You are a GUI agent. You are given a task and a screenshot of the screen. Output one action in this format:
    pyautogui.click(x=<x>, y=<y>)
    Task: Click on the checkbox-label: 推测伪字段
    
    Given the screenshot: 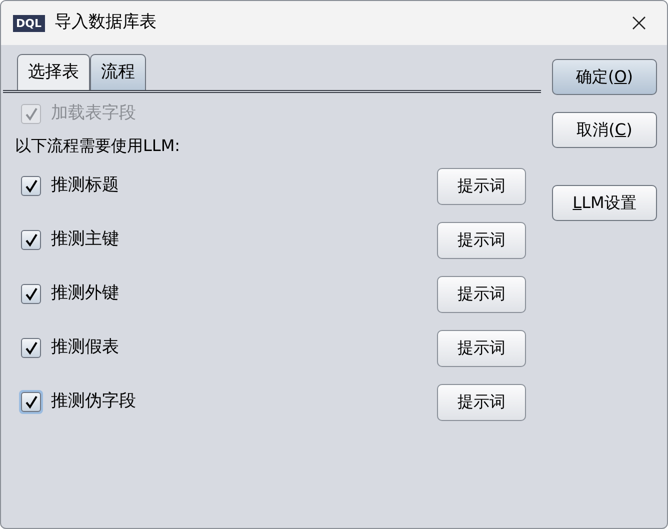 What is the action you would take?
    pyautogui.click(x=93, y=402)
    